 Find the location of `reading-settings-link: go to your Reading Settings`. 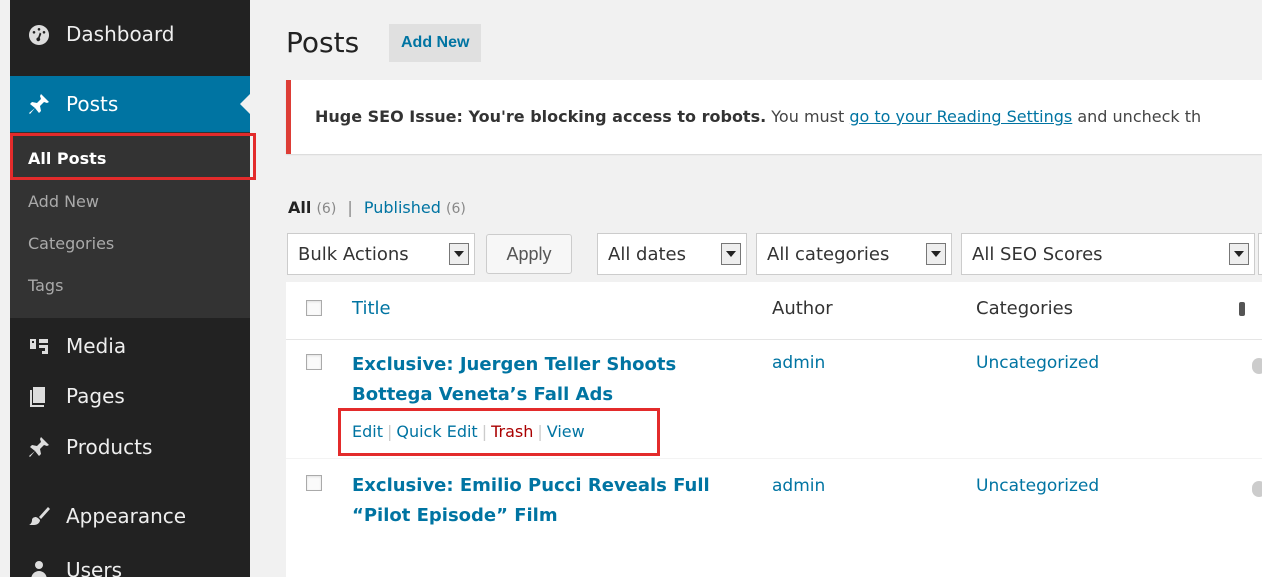

reading-settings-link: go to your Reading Settings is located at coordinates (960, 116).